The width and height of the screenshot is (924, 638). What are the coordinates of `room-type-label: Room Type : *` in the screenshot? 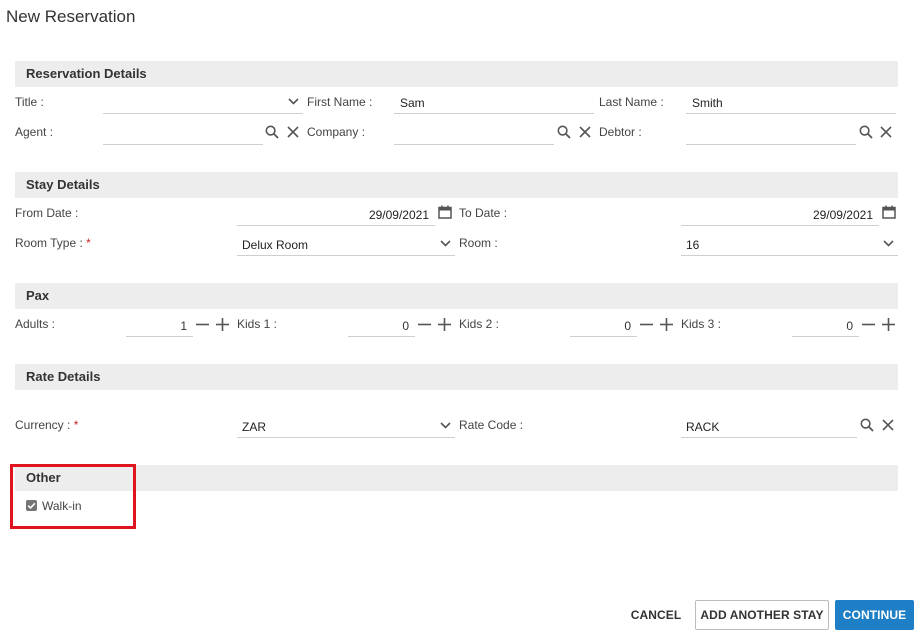 It's located at (53, 243).